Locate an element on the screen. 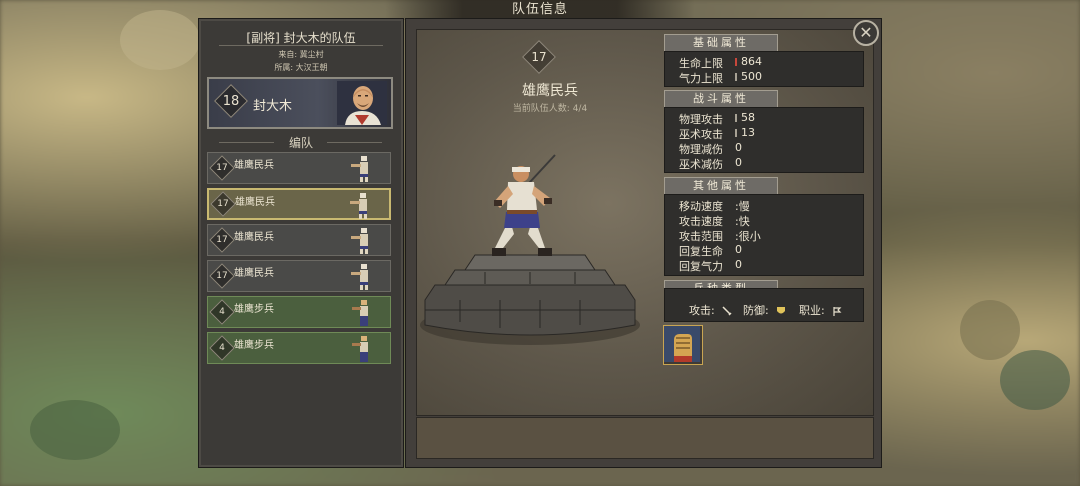 This screenshot has width=1080, height=486. stat-value: 500 is located at coordinates (748, 76).